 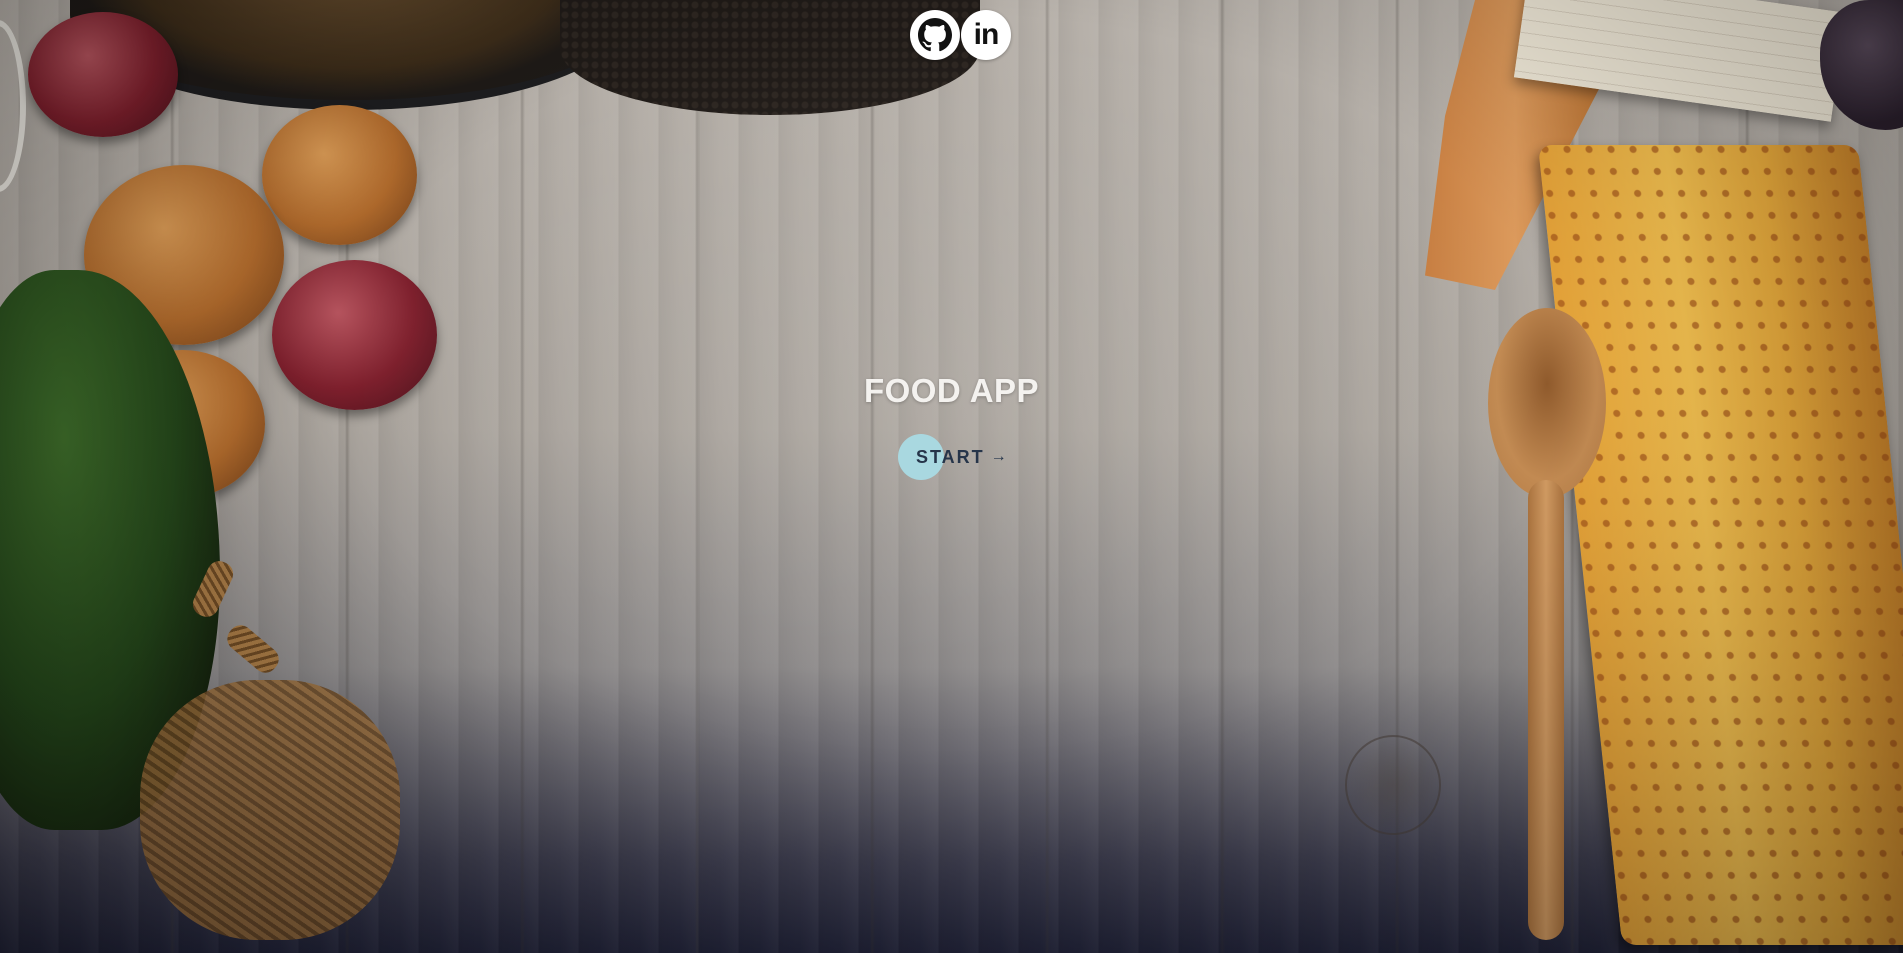 What do you see at coordinates (1393, 785) in the screenshot?
I see `wood-knot-image` at bounding box center [1393, 785].